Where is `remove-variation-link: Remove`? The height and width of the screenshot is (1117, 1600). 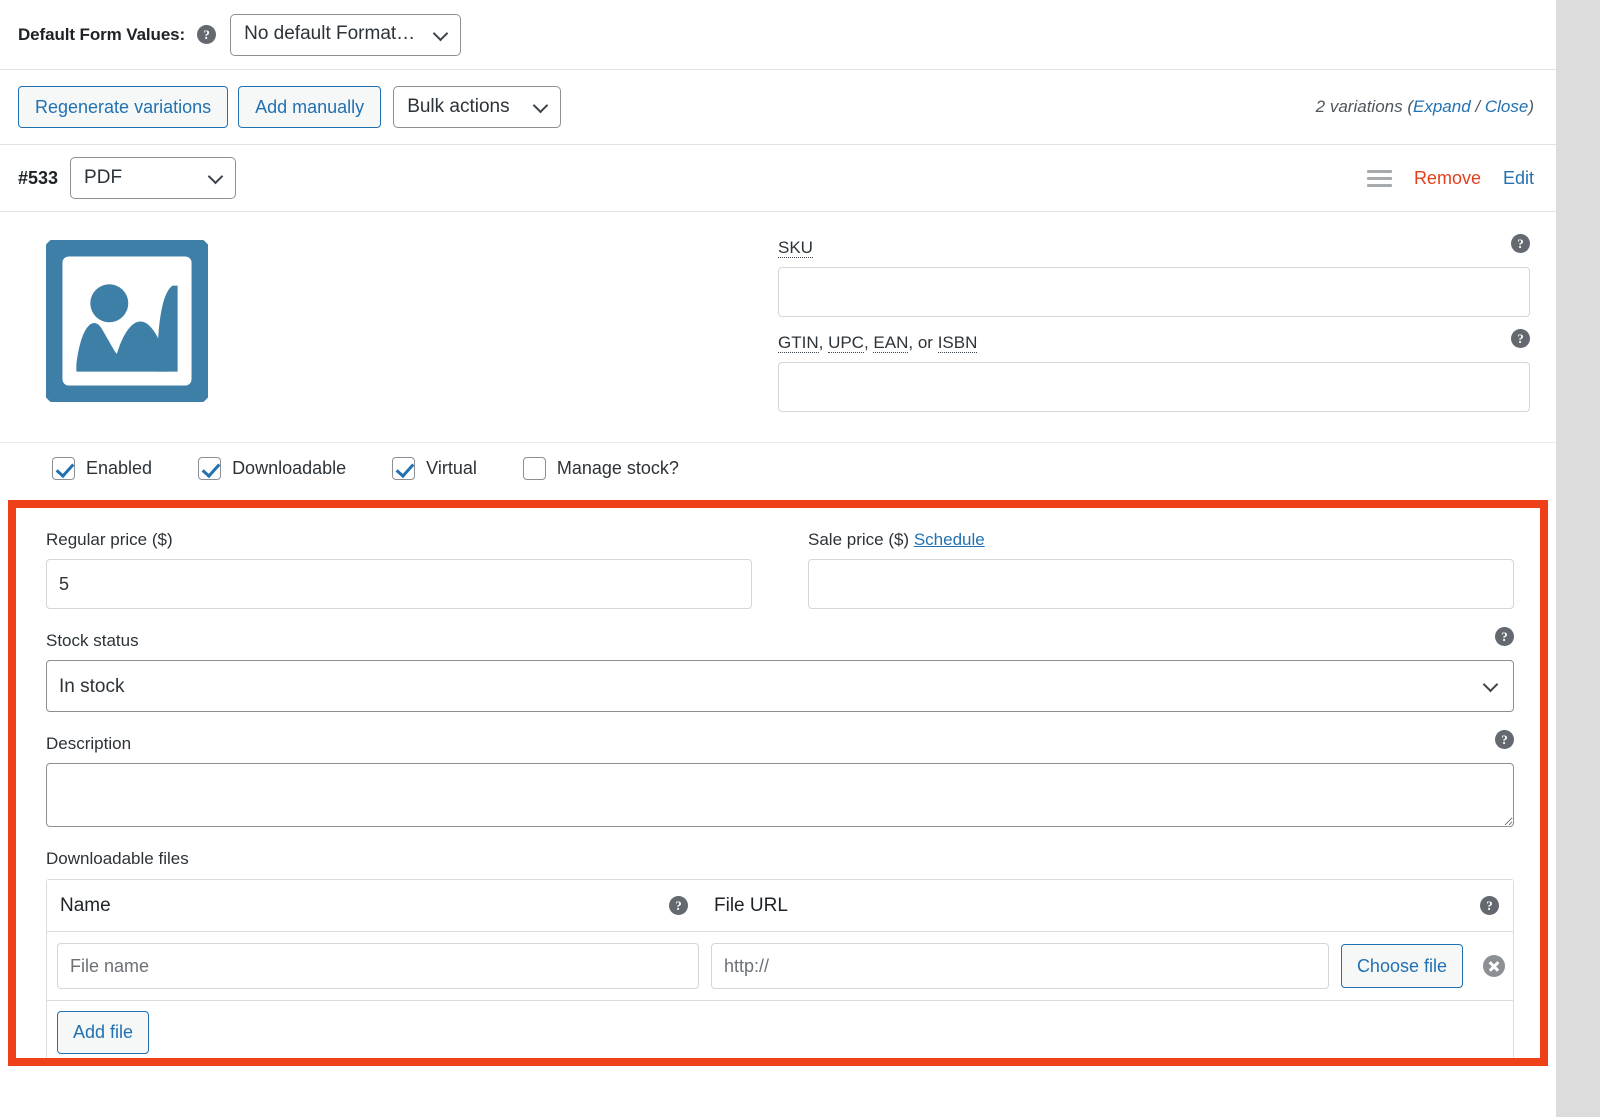
remove-variation-link: Remove is located at coordinates (1447, 178).